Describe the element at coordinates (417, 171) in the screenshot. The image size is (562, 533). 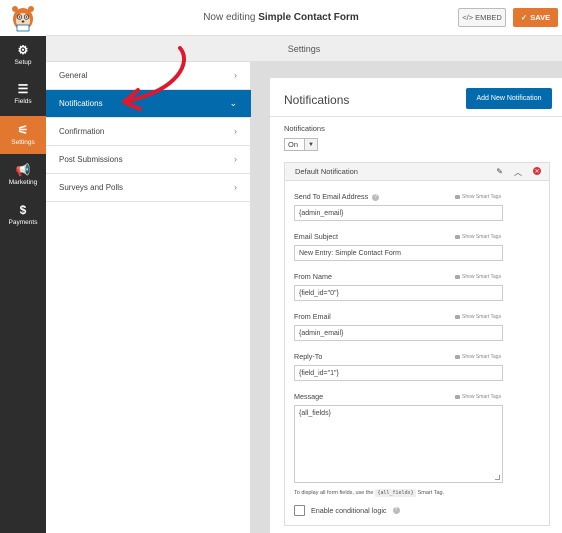
I see `notification-block-header: Default Notification ✎ ︿ ✕` at that location.